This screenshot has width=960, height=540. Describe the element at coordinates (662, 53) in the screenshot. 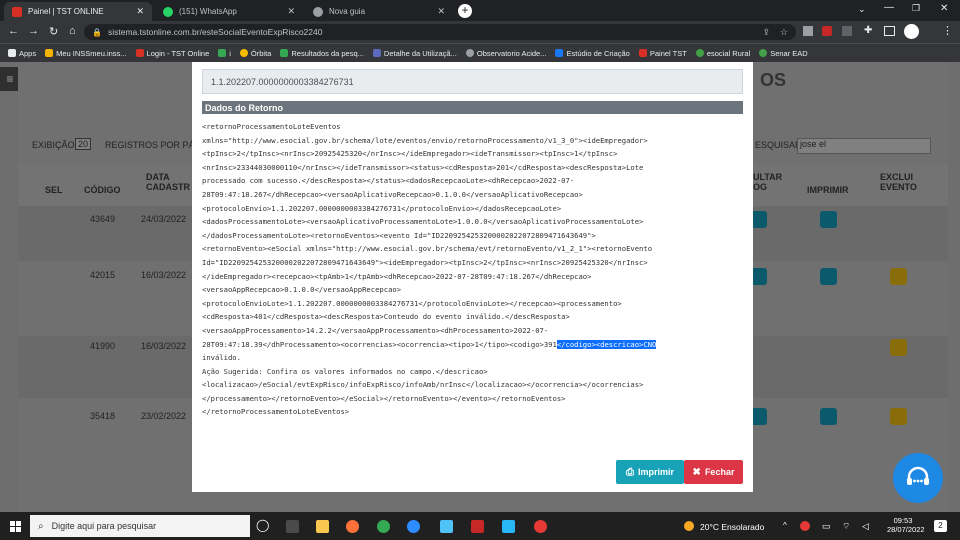

I see `bookmark-item: Painel TST` at that location.